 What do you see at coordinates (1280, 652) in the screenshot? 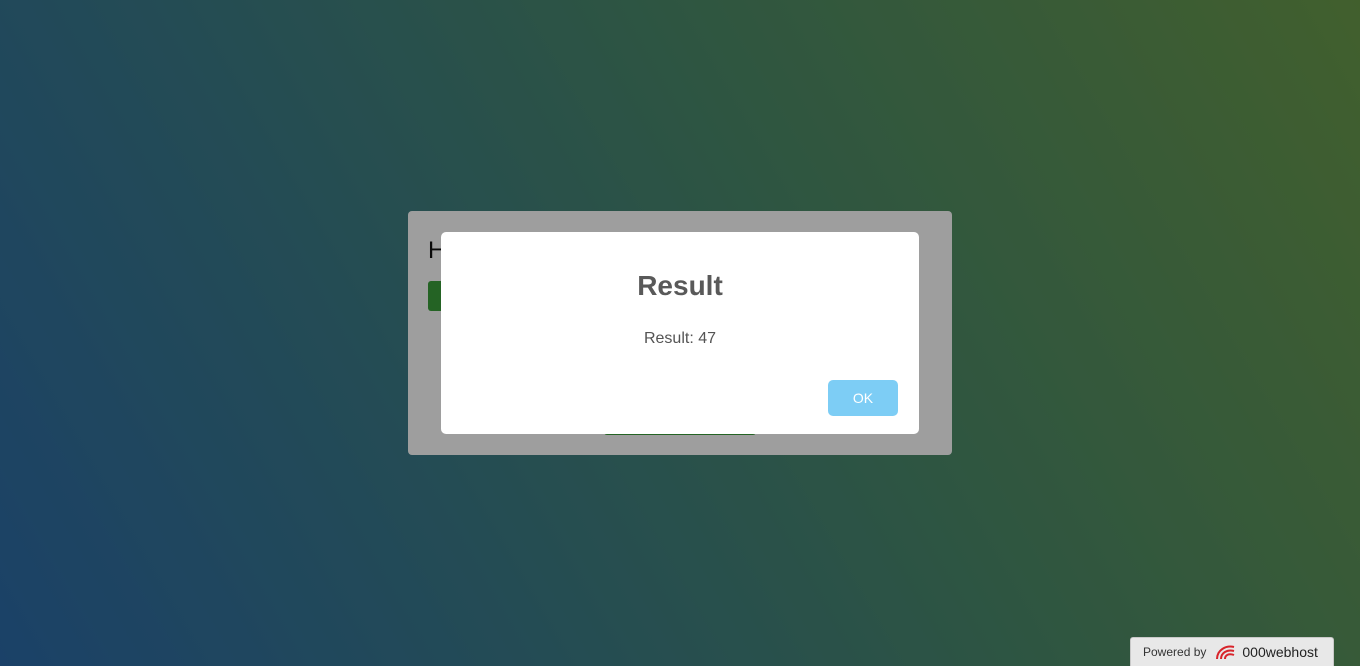
I see `brand-name: 000webhost` at bounding box center [1280, 652].